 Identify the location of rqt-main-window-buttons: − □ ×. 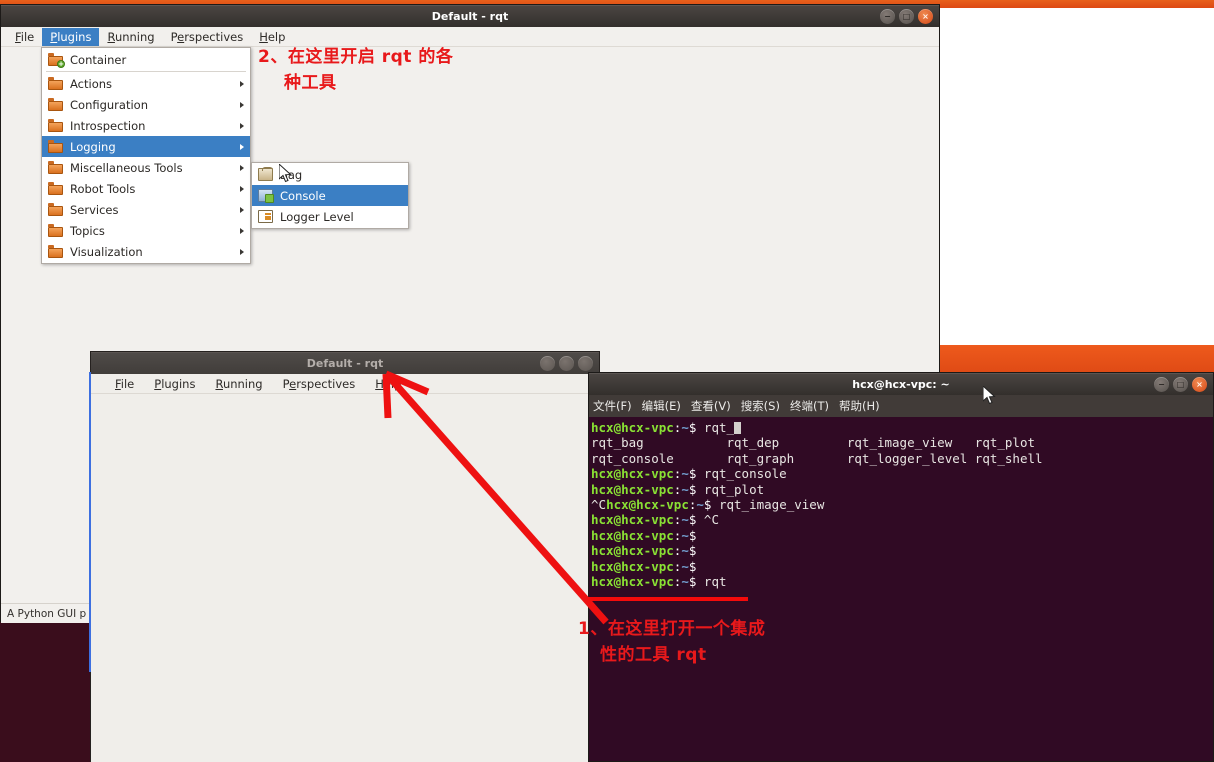
(906, 16).